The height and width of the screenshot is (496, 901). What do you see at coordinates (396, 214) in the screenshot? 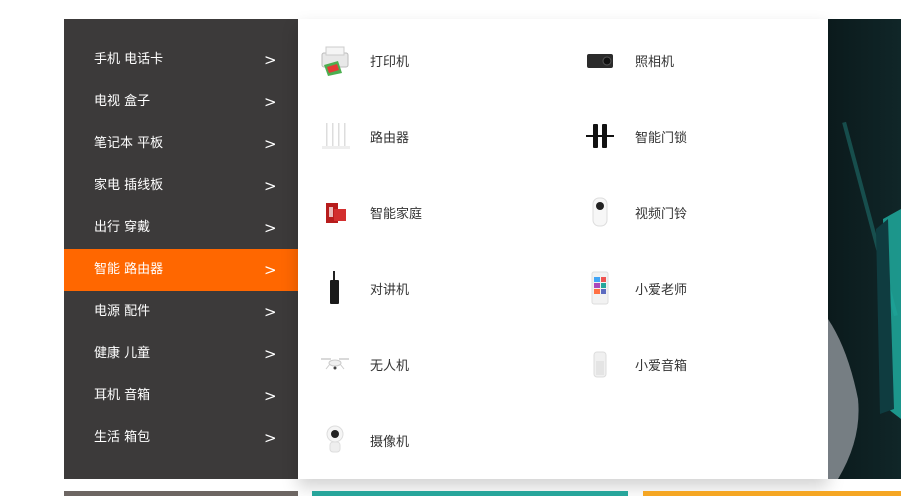
I see `product-name: 智能家庭` at bounding box center [396, 214].